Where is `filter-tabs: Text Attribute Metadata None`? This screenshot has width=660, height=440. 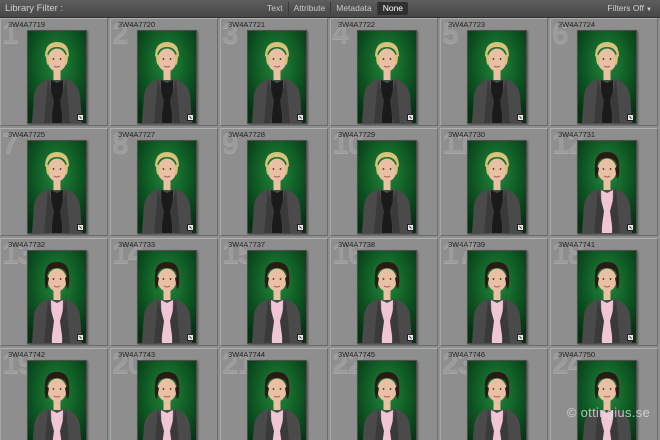 filter-tabs: Text Attribute Metadata None is located at coordinates (335, 8).